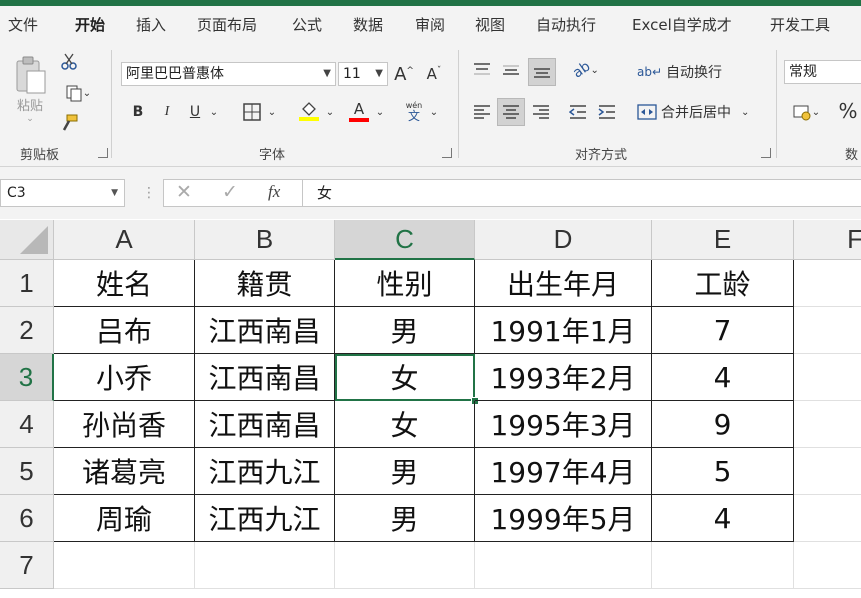 The image size is (861, 598). Describe the element at coordinates (723, 330) in the screenshot. I see `cell-e2: 7` at that location.